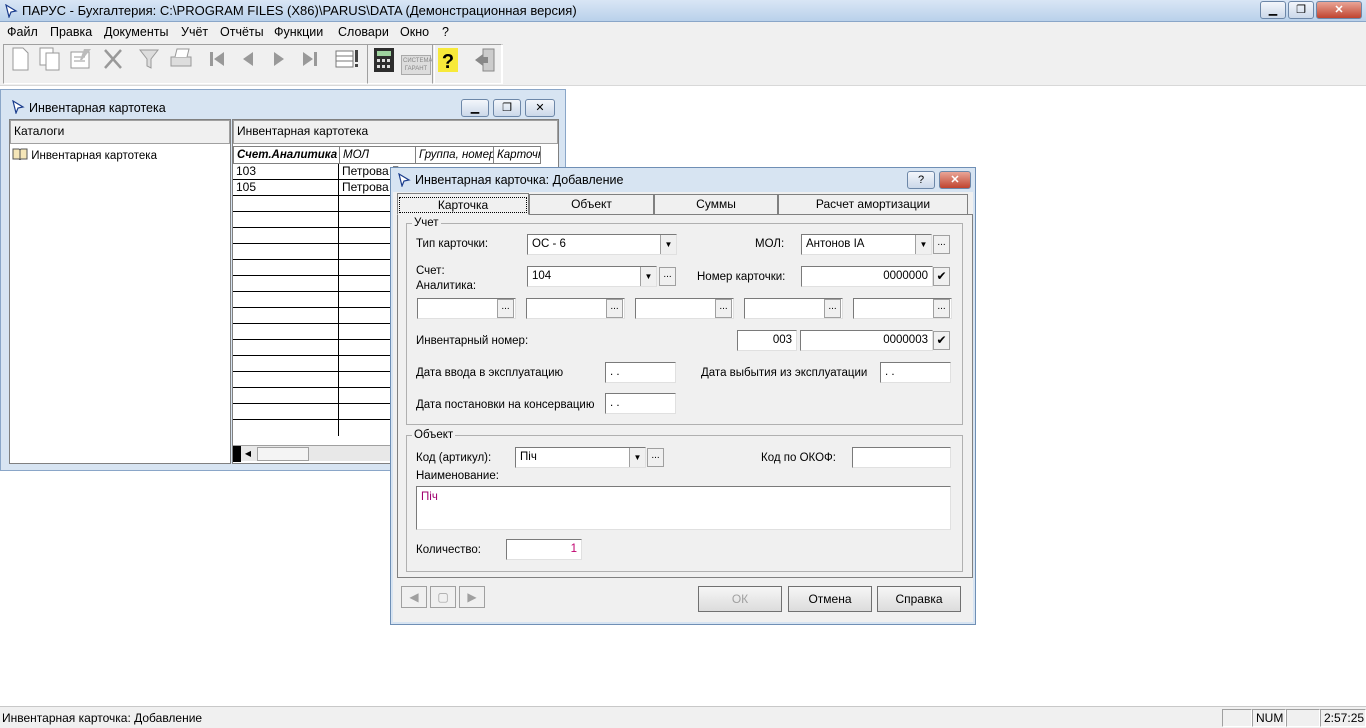  Describe the element at coordinates (1301, 10) in the screenshot. I see `maximize-button: ❐` at that location.